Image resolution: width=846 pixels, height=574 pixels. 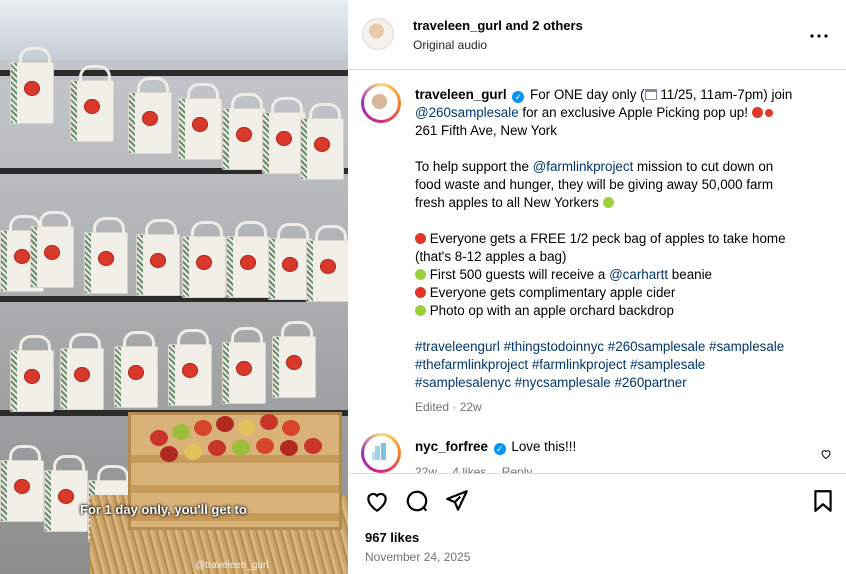 What do you see at coordinates (518, 274) in the screenshot?
I see `caption-text: First 500 guests will receive a` at bounding box center [518, 274].